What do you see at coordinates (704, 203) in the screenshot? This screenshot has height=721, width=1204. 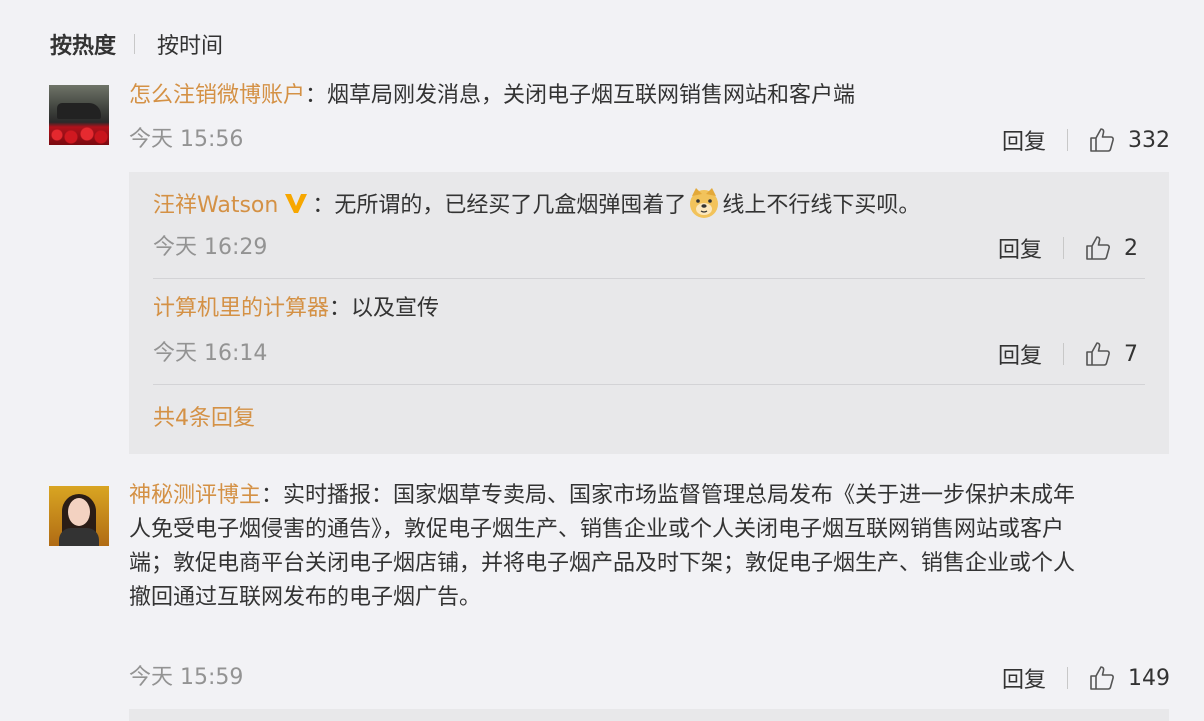 I see `doge-emoji` at bounding box center [704, 203].